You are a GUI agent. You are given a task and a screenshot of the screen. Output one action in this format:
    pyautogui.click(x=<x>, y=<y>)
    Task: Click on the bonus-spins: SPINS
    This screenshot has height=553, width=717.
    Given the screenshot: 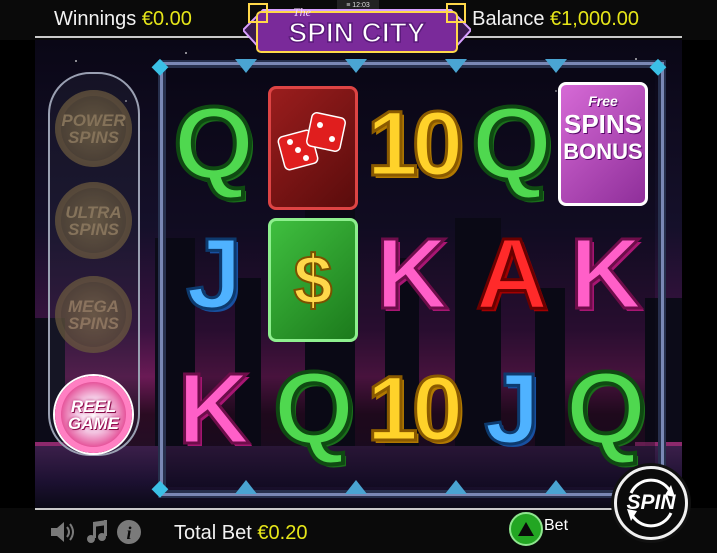 What is the action you would take?
    pyautogui.click(x=603, y=124)
    